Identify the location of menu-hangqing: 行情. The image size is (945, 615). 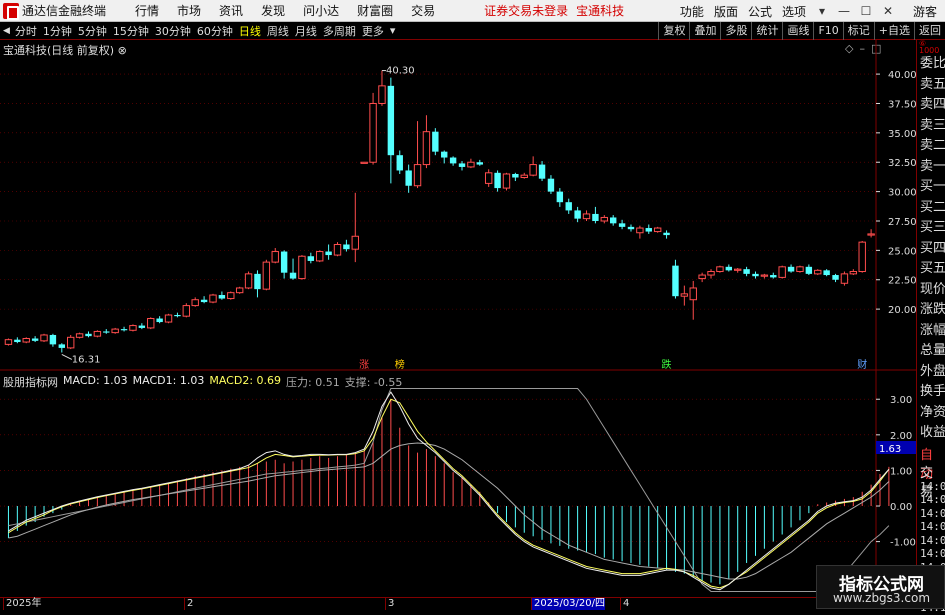
(147, 10).